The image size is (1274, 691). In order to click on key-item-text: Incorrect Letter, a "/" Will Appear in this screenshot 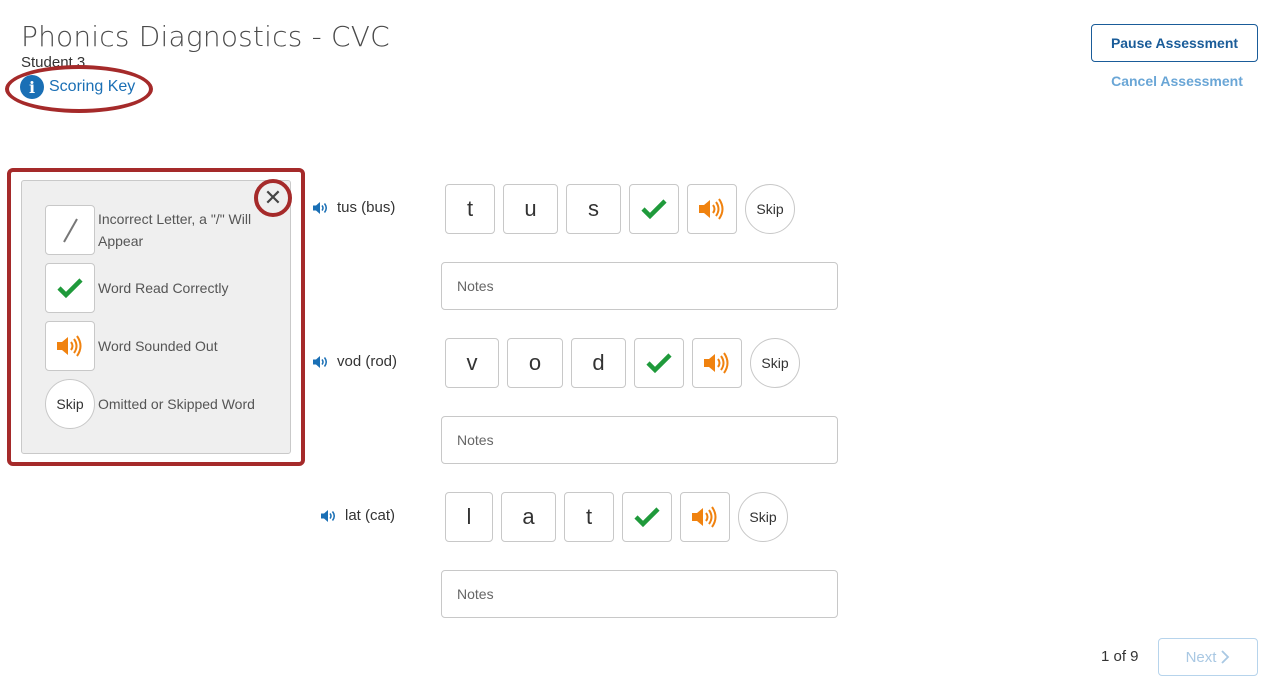, I will do `click(175, 230)`.